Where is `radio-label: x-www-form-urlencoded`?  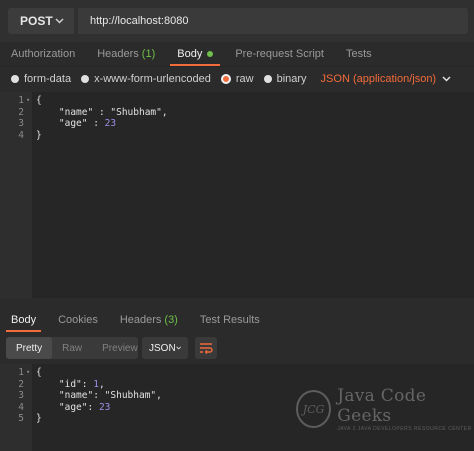 radio-label: x-www-form-urlencoded is located at coordinates (152, 78).